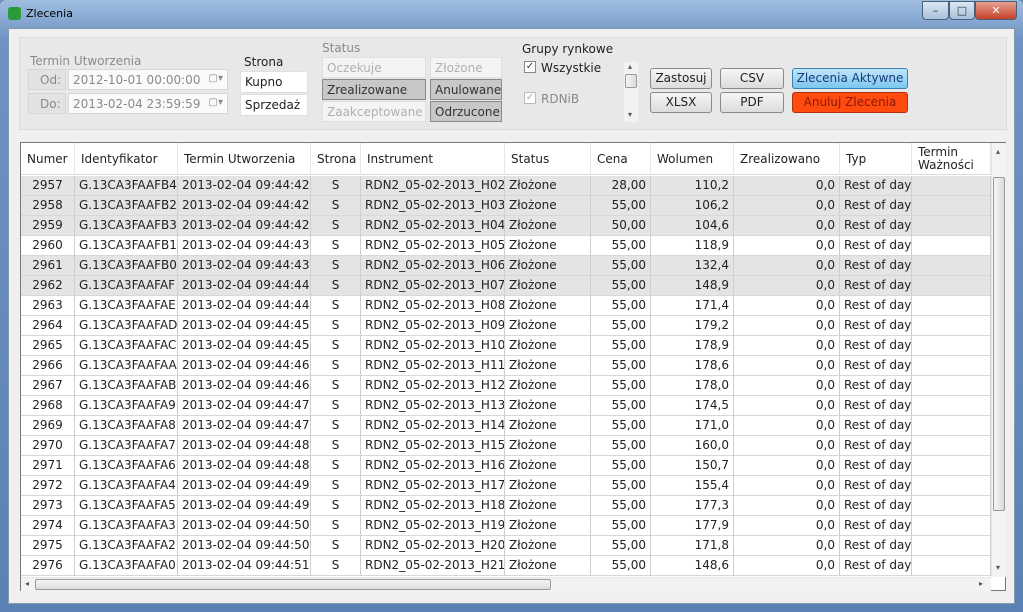 This screenshot has width=1023, height=612. What do you see at coordinates (962, 10) in the screenshot?
I see `maximize-button: □` at bounding box center [962, 10].